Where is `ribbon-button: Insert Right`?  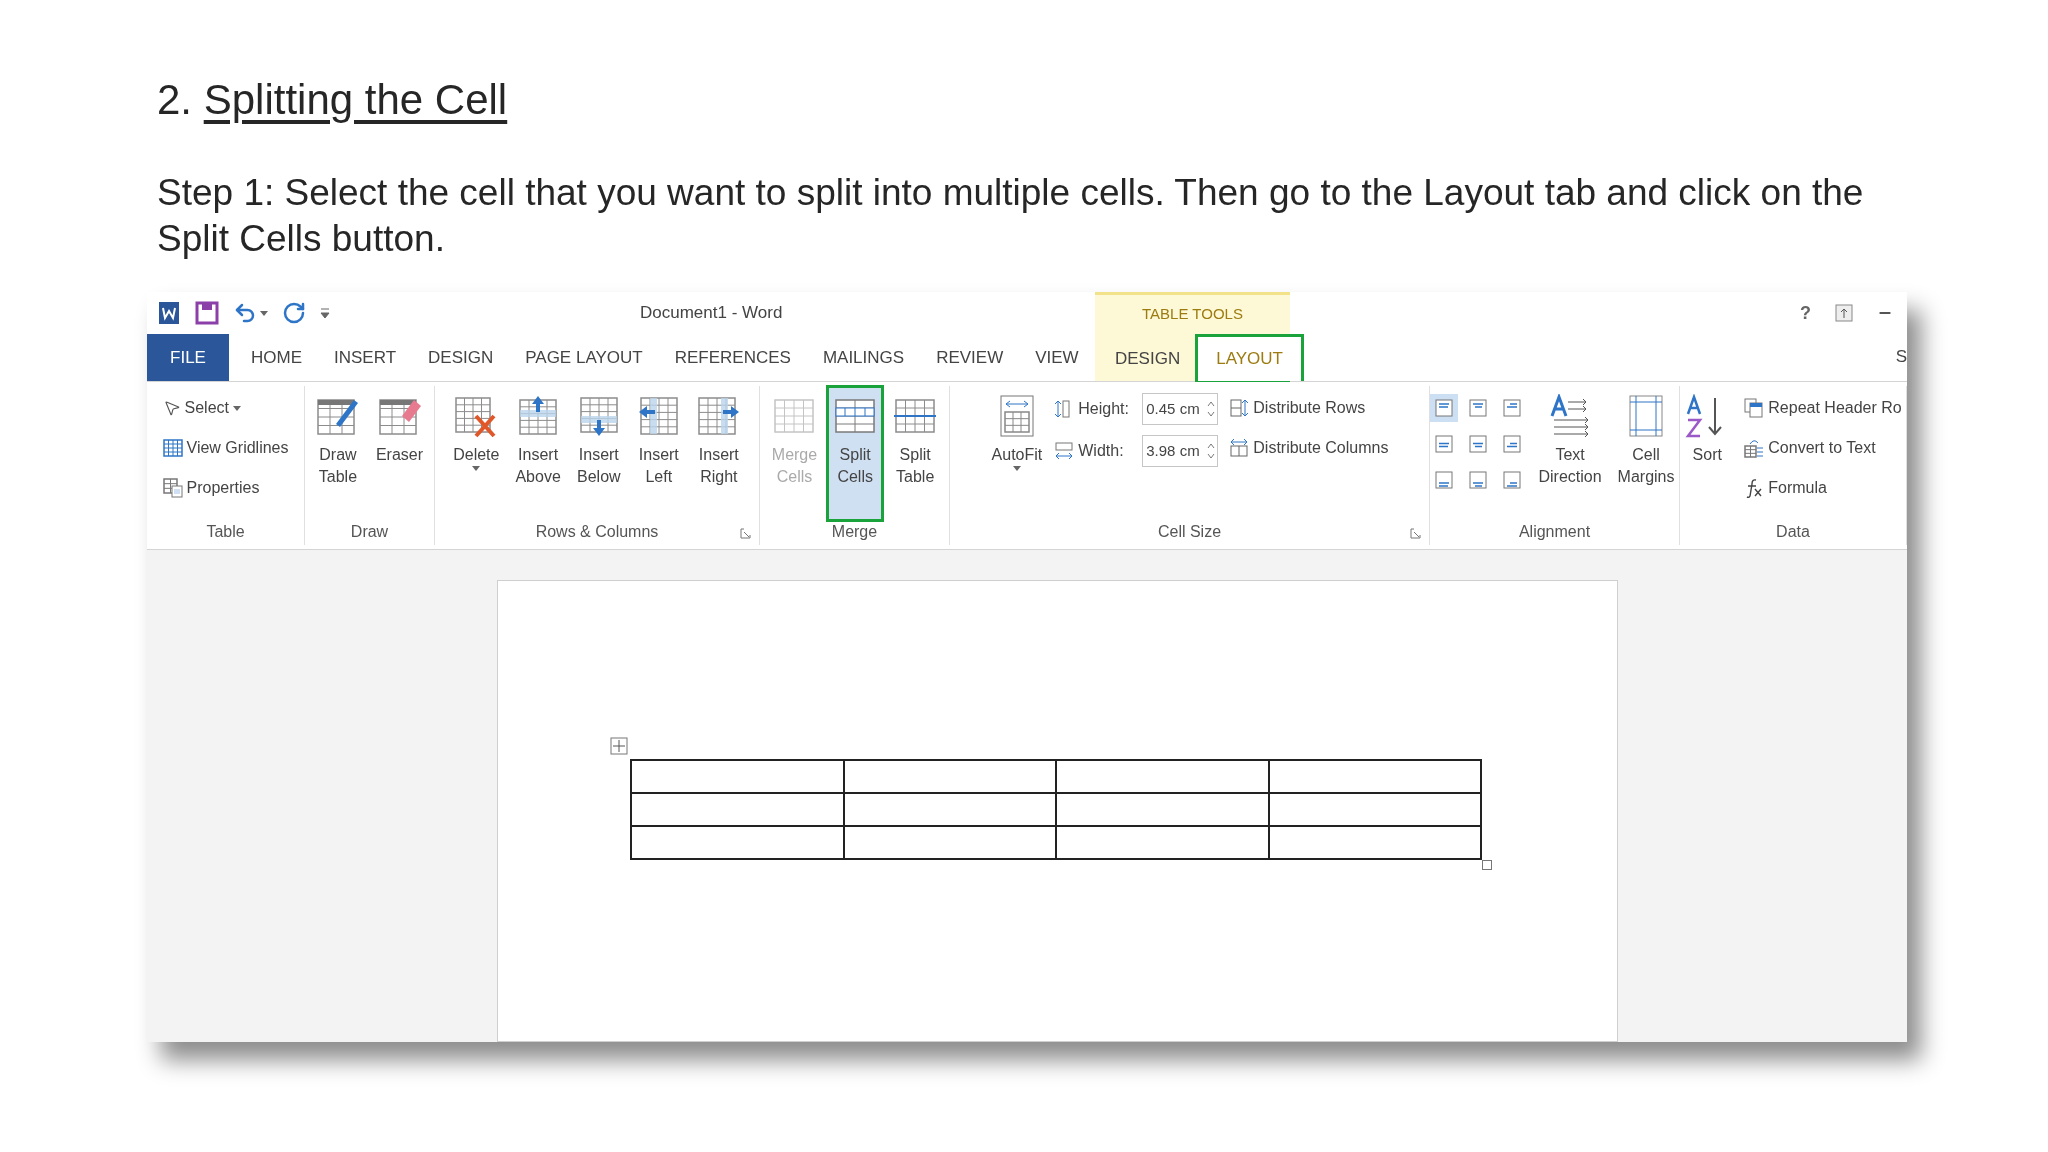 ribbon-button: Insert Right is located at coordinates (718, 453).